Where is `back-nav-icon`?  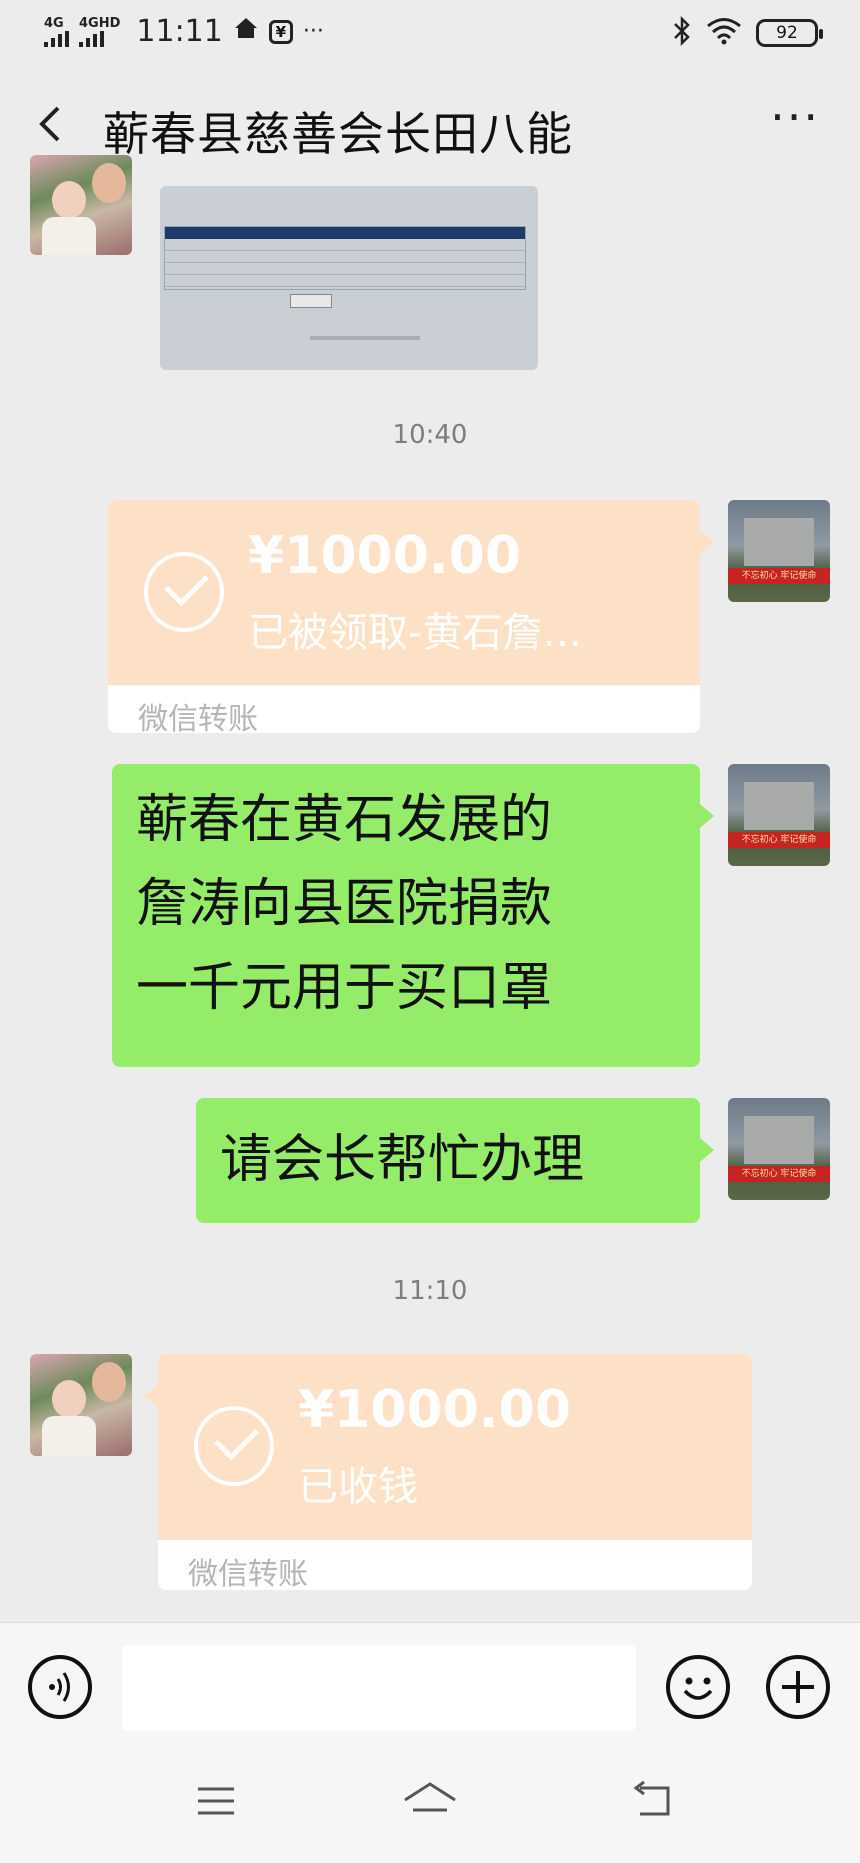
back-nav-icon is located at coordinates (652, 1805).